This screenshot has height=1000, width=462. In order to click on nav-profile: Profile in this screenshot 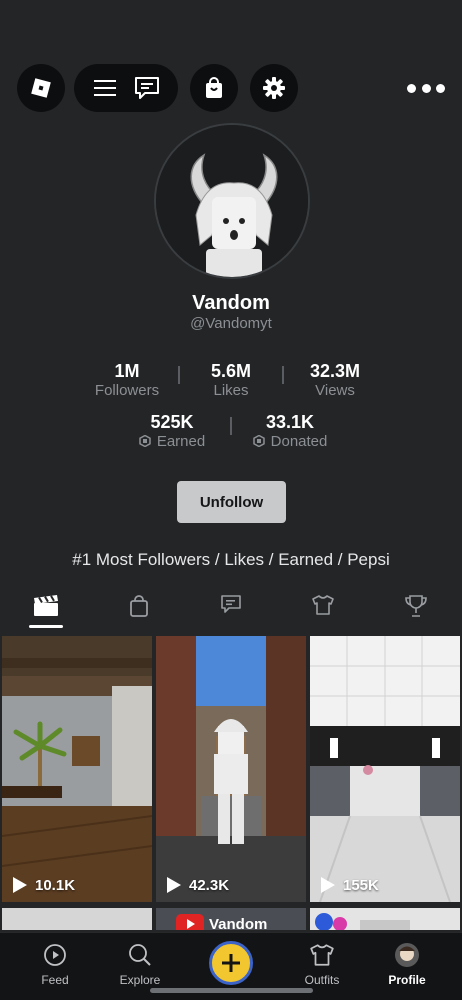, I will do `click(407, 964)`.